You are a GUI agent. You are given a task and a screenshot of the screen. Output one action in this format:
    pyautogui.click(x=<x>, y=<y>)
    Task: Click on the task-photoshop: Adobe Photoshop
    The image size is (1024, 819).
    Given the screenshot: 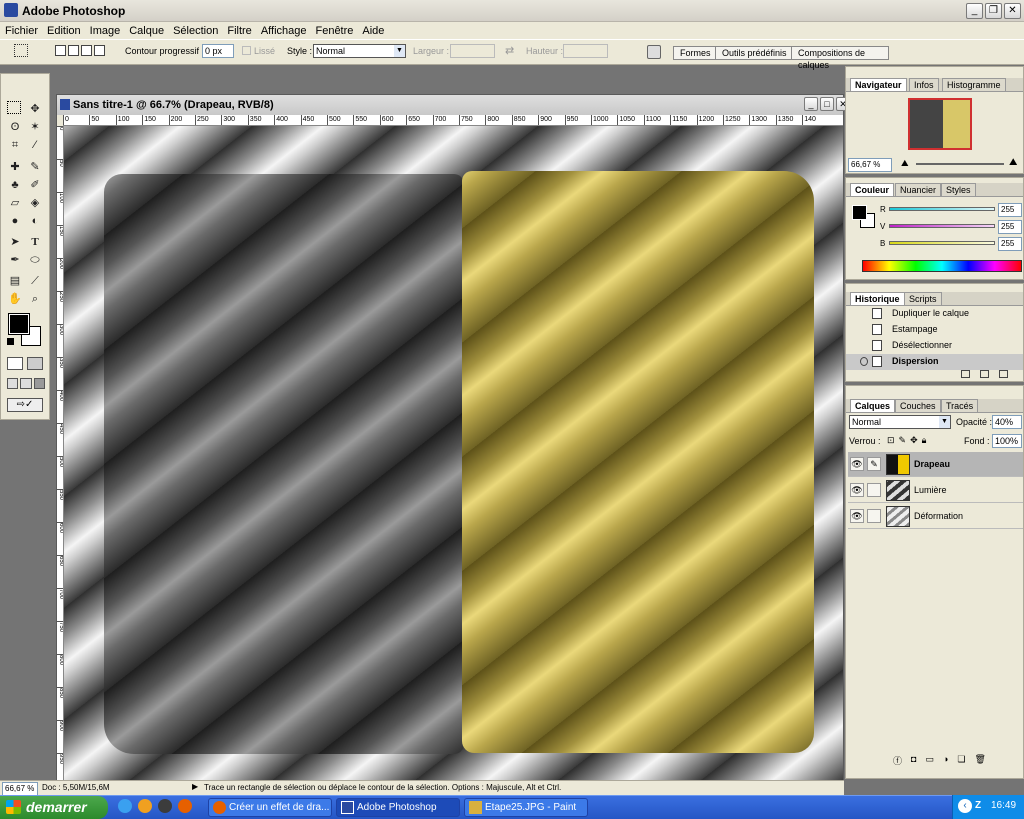 What is the action you would take?
    pyautogui.click(x=398, y=807)
    